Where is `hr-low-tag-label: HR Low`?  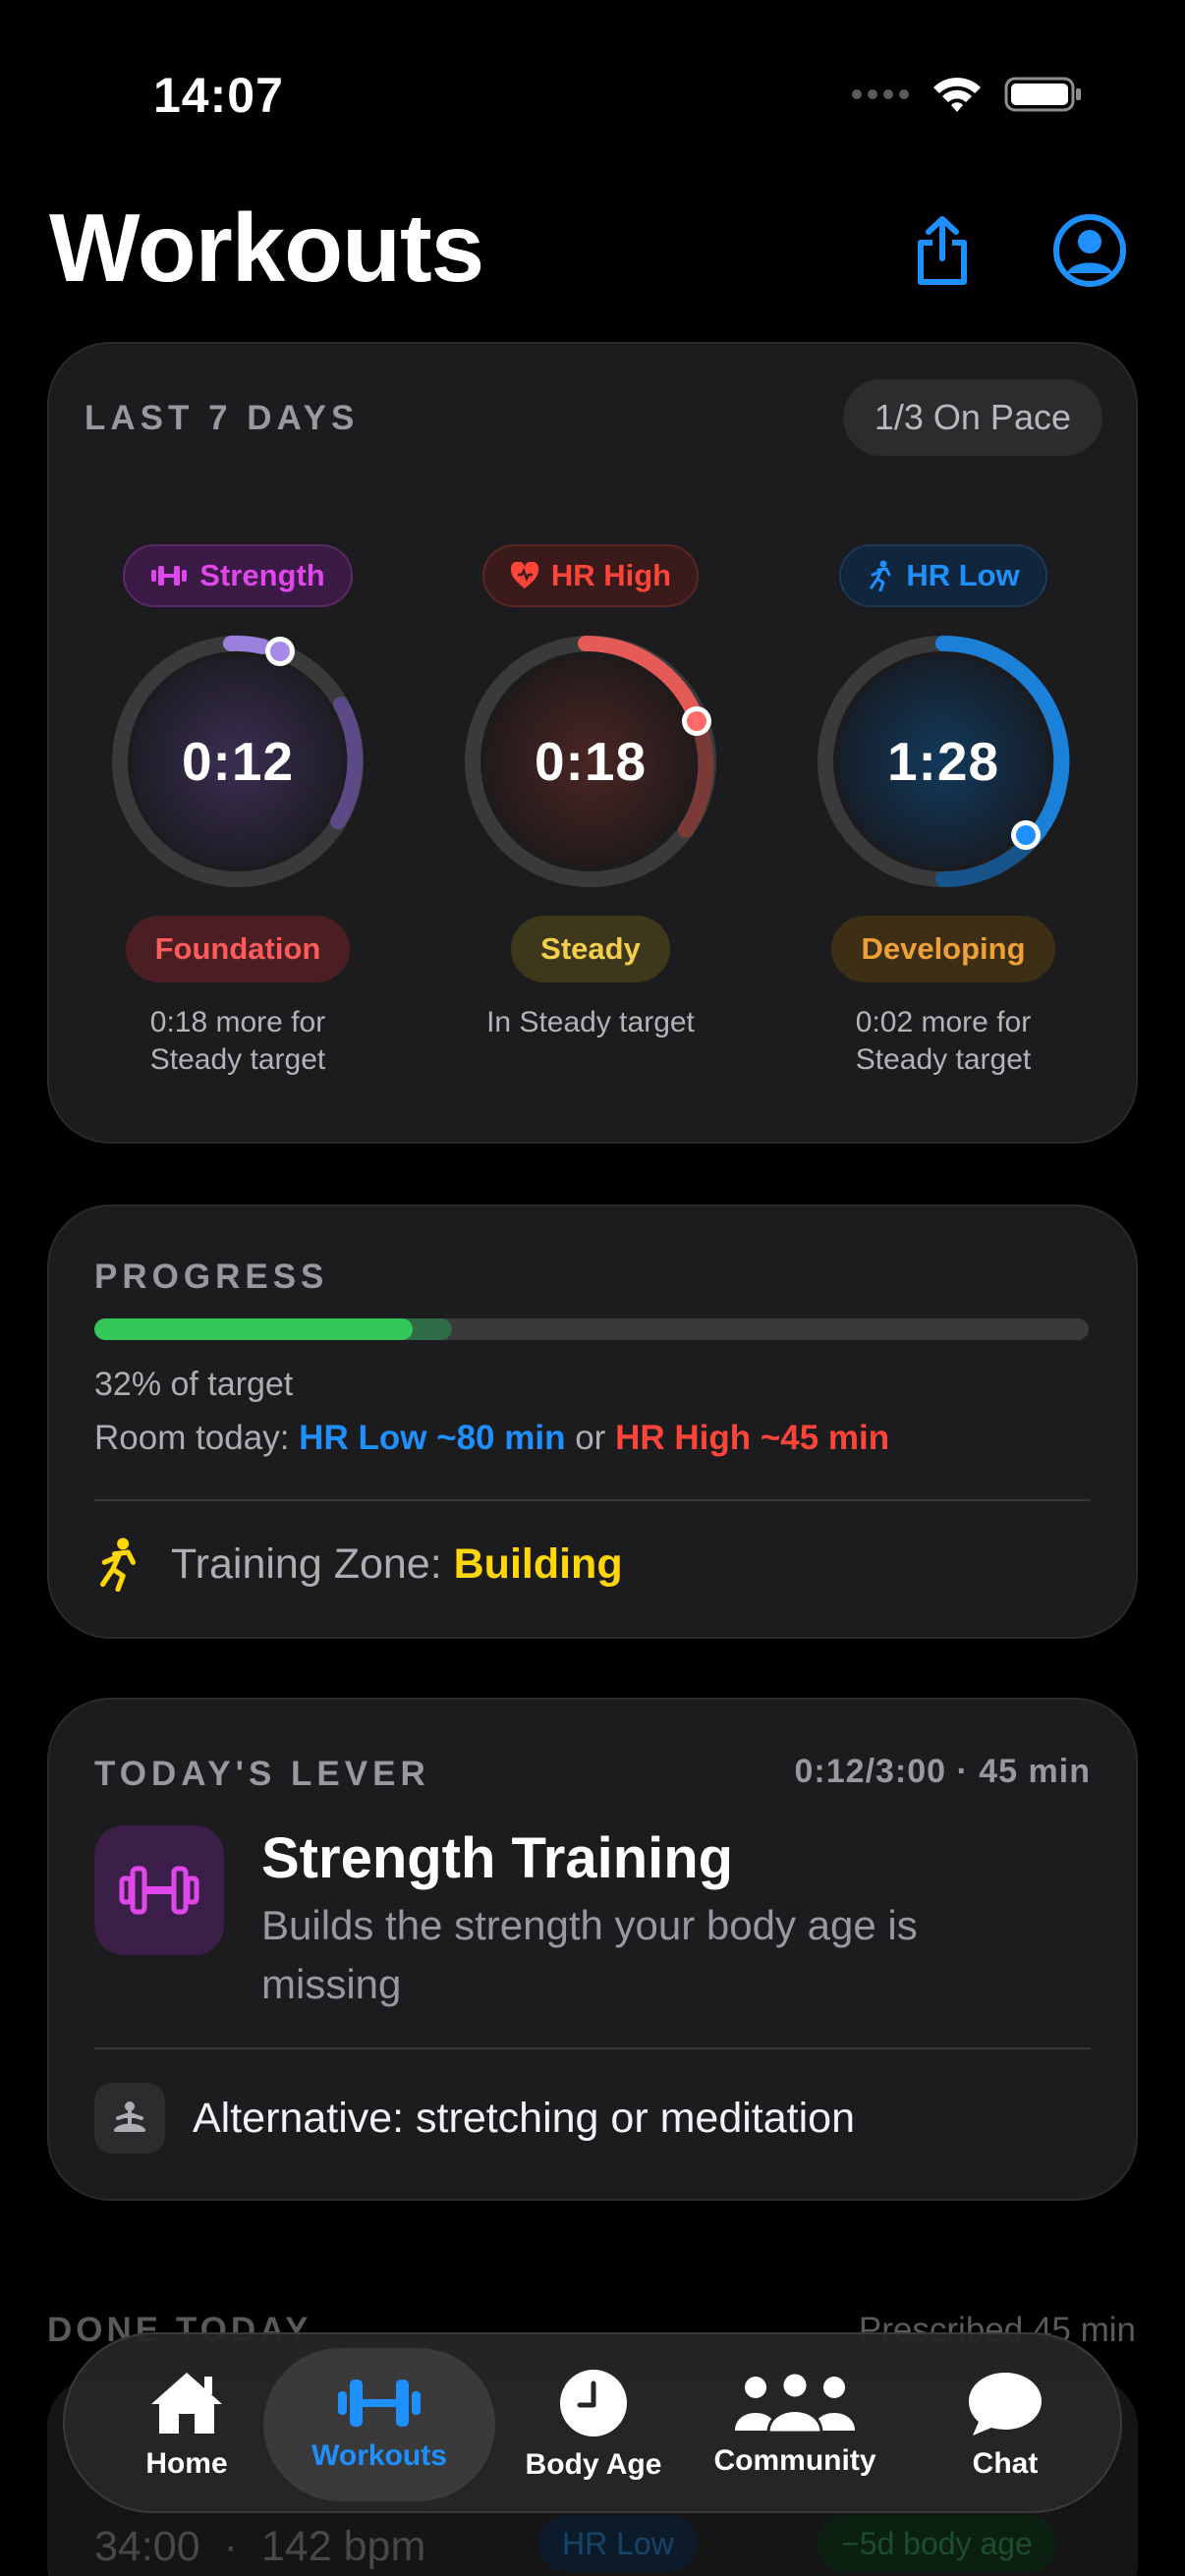 hr-low-tag-label: HR Low is located at coordinates (963, 575).